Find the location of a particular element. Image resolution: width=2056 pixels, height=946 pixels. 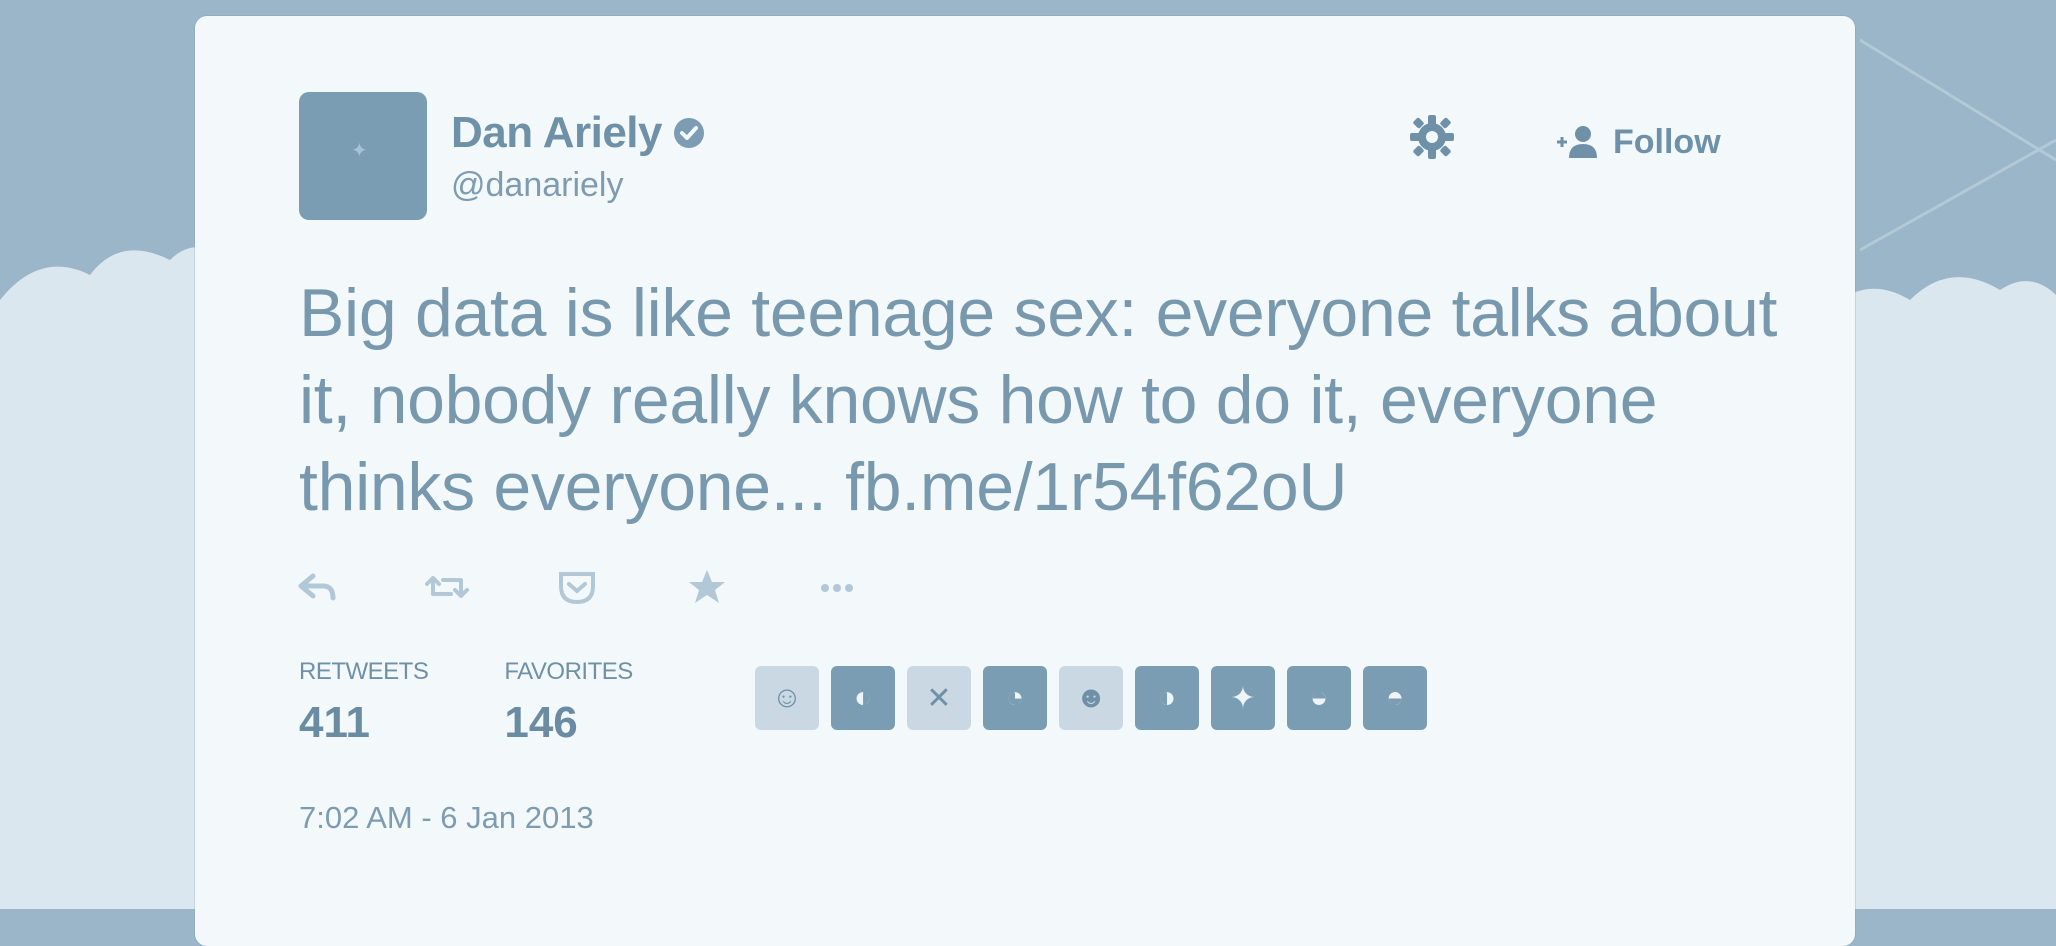

author-name: Dan Ariely is located at coordinates (557, 133).